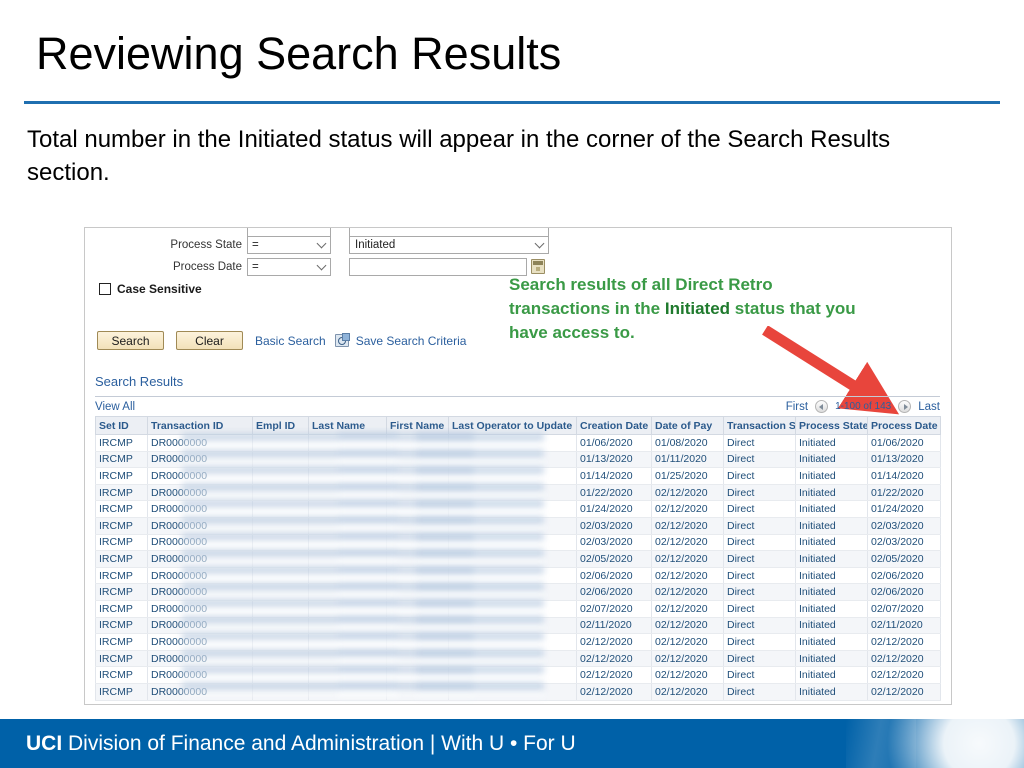  I want to click on col-header-date-of-pay: Date of Pay, so click(687, 425).